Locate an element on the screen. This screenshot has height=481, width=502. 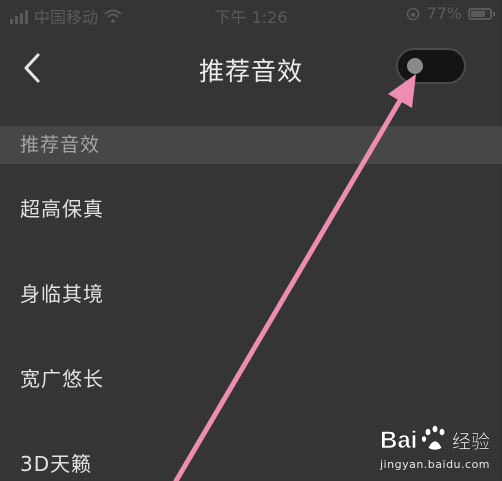
status-right: 77% is located at coordinates (450, 13).